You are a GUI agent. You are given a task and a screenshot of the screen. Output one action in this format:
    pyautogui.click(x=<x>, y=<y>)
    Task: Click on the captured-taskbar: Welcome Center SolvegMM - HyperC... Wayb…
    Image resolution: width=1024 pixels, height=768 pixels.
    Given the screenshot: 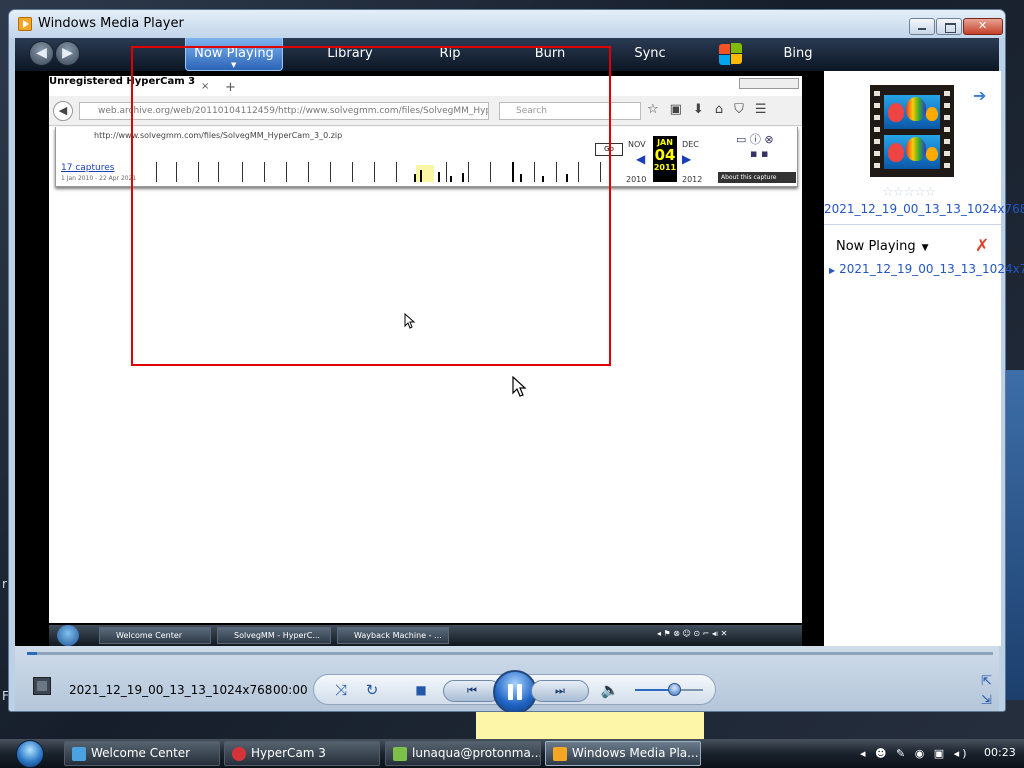 What is the action you would take?
    pyautogui.click(x=425, y=635)
    